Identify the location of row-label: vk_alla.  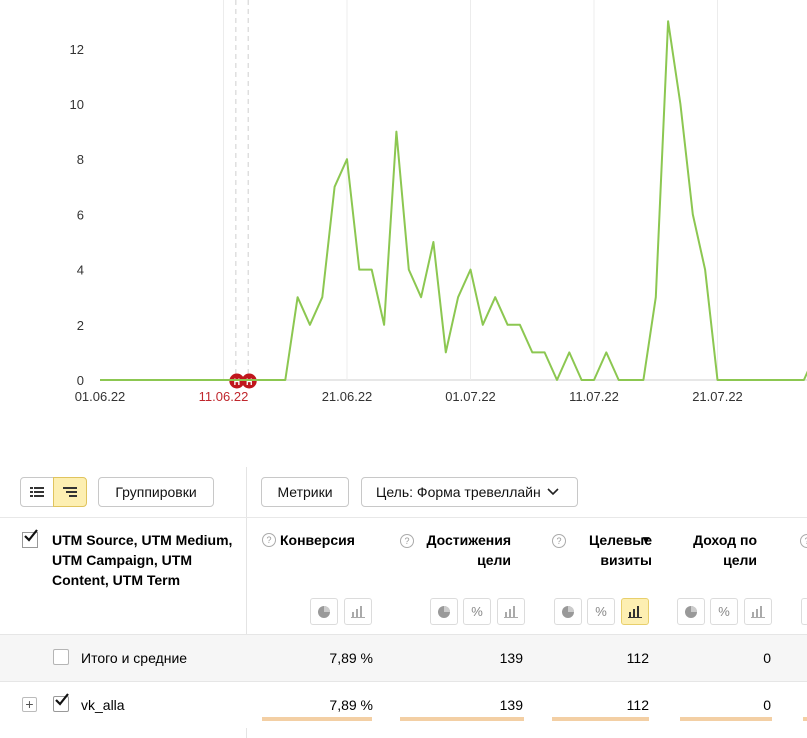
(103, 705).